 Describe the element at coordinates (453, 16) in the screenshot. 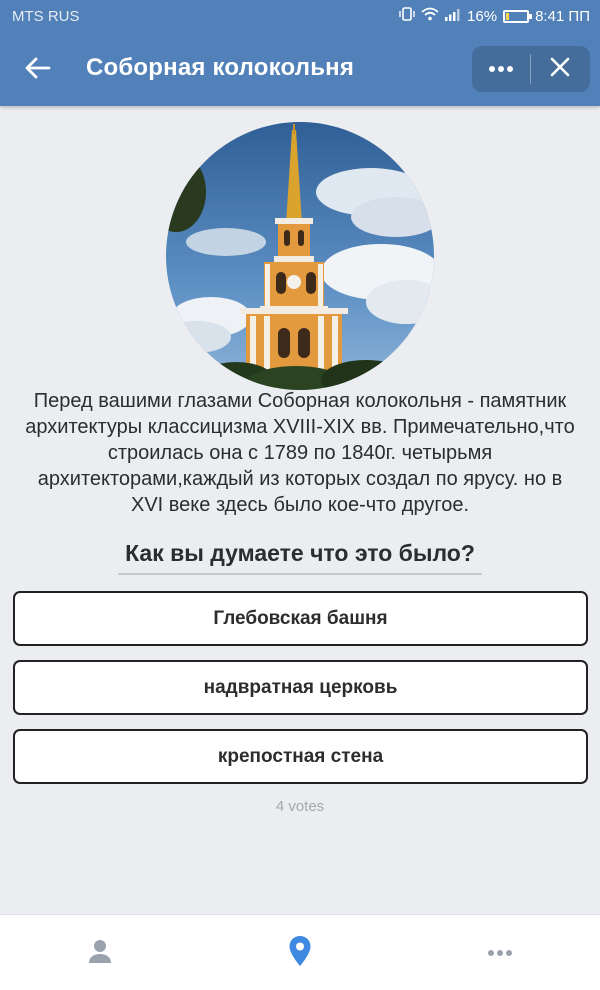

I see `signal-icon` at that location.